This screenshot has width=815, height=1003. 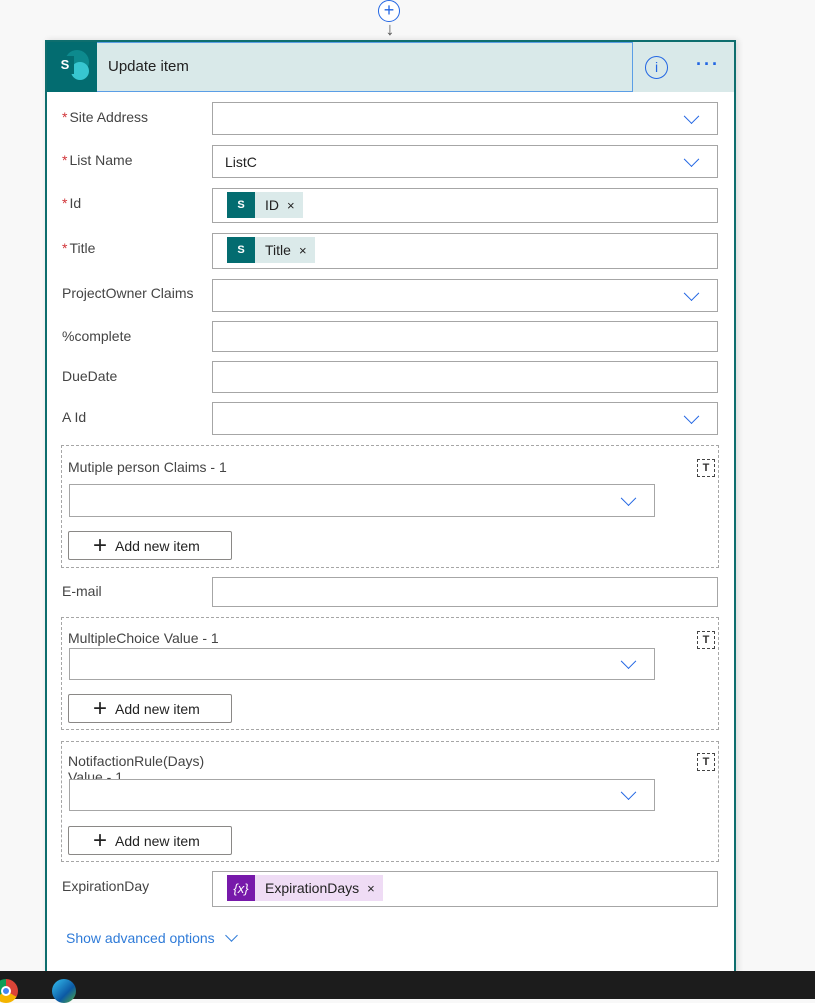 I want to click on id-input: S ID ×, so click(x=465, y=205).